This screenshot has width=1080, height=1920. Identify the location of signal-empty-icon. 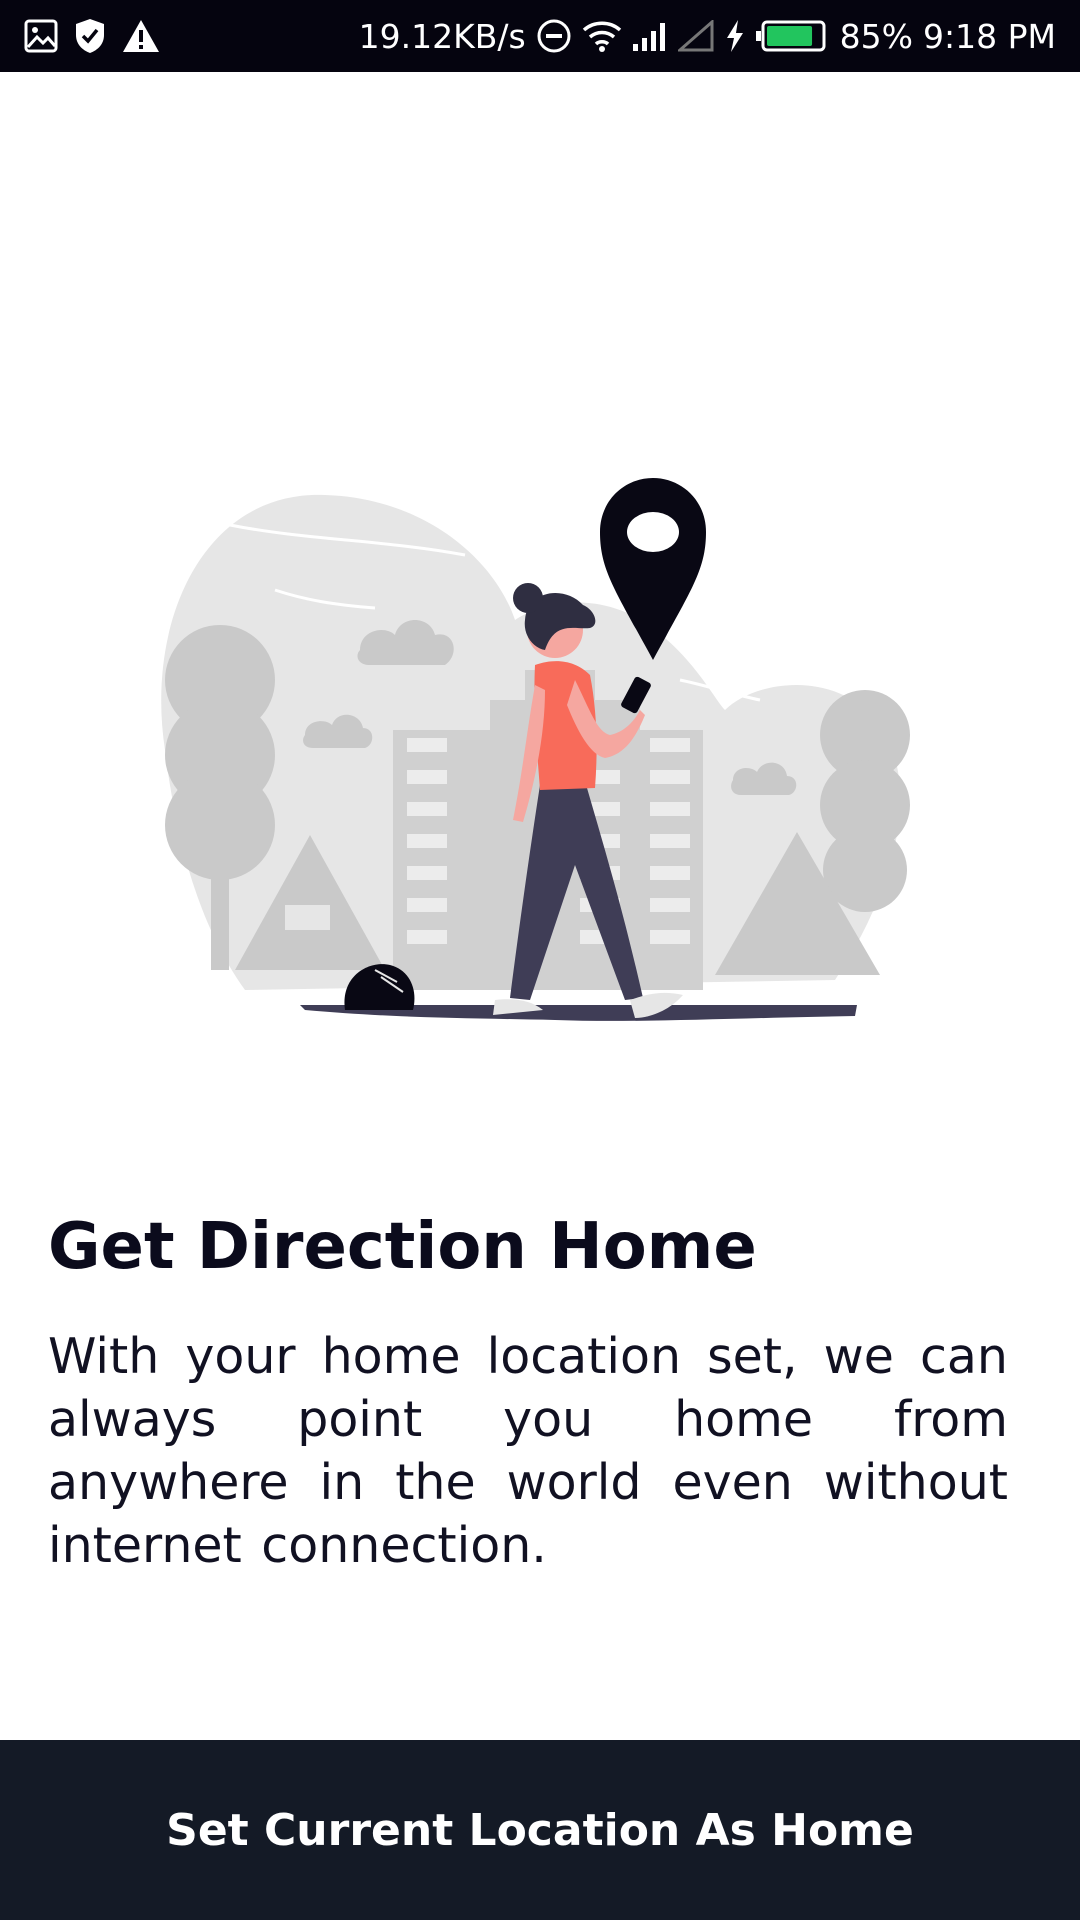
(695, 36).